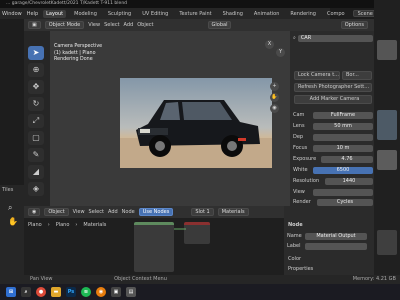 This screenshot has height=300, width=400. I want to click on camera-perspective-label: Camera Perspective, so click(78, 46).